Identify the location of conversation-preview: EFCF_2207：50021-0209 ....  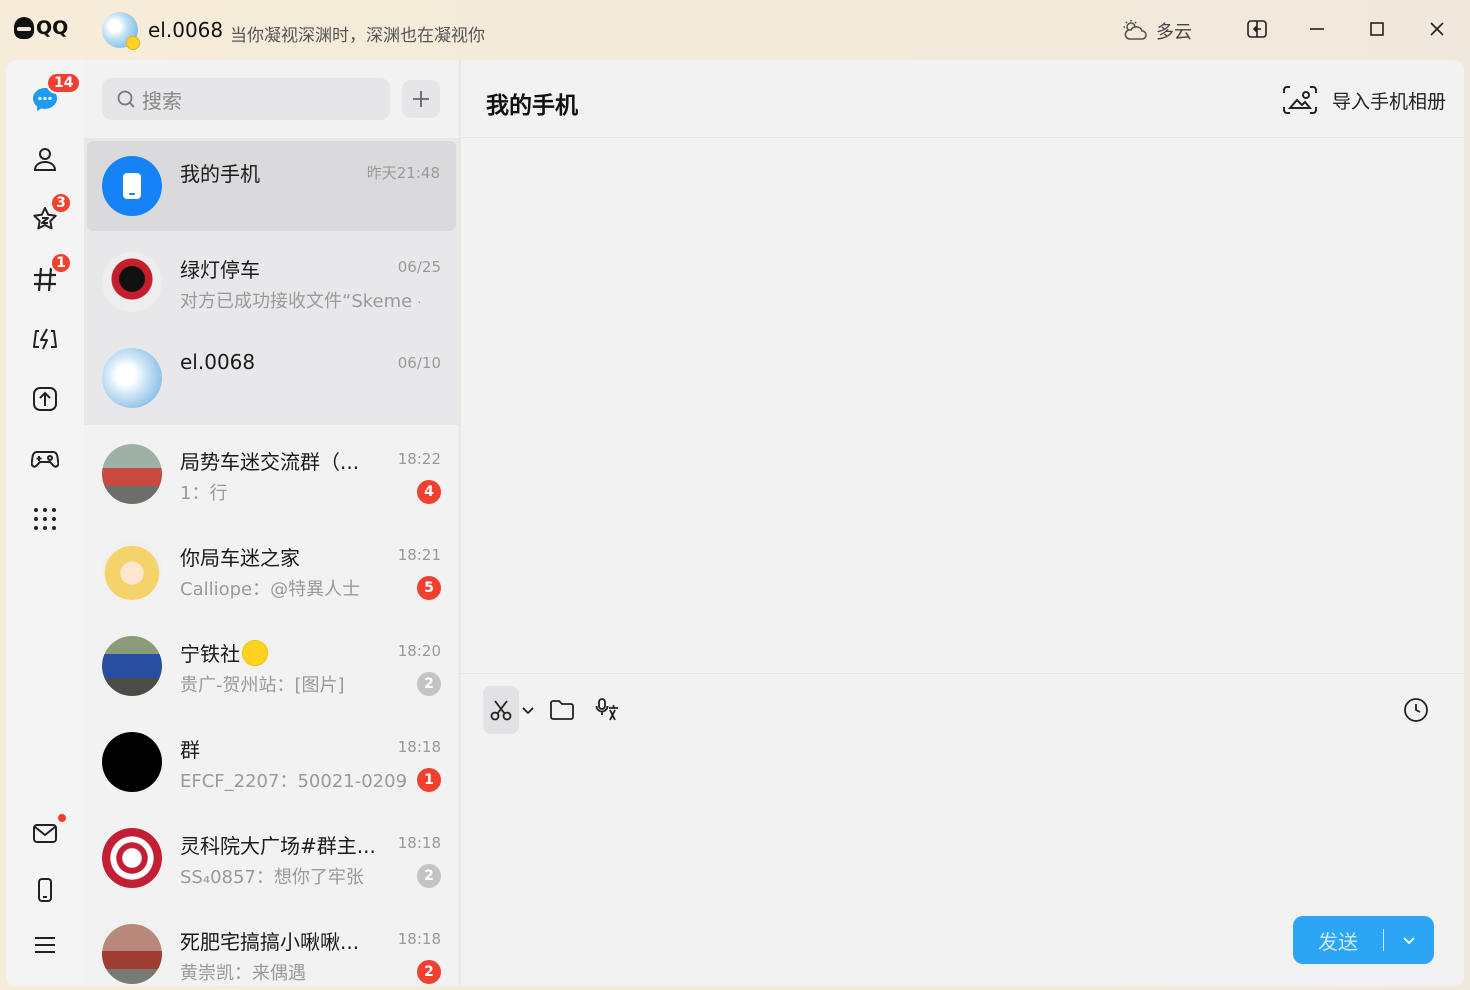
(296, 781).